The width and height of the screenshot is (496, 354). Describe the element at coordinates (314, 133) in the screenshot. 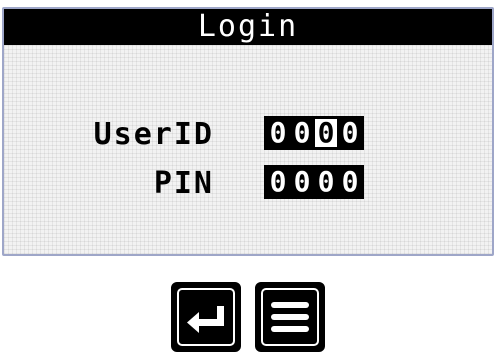

I see `userid-field: 0 0 0 0` at that location.